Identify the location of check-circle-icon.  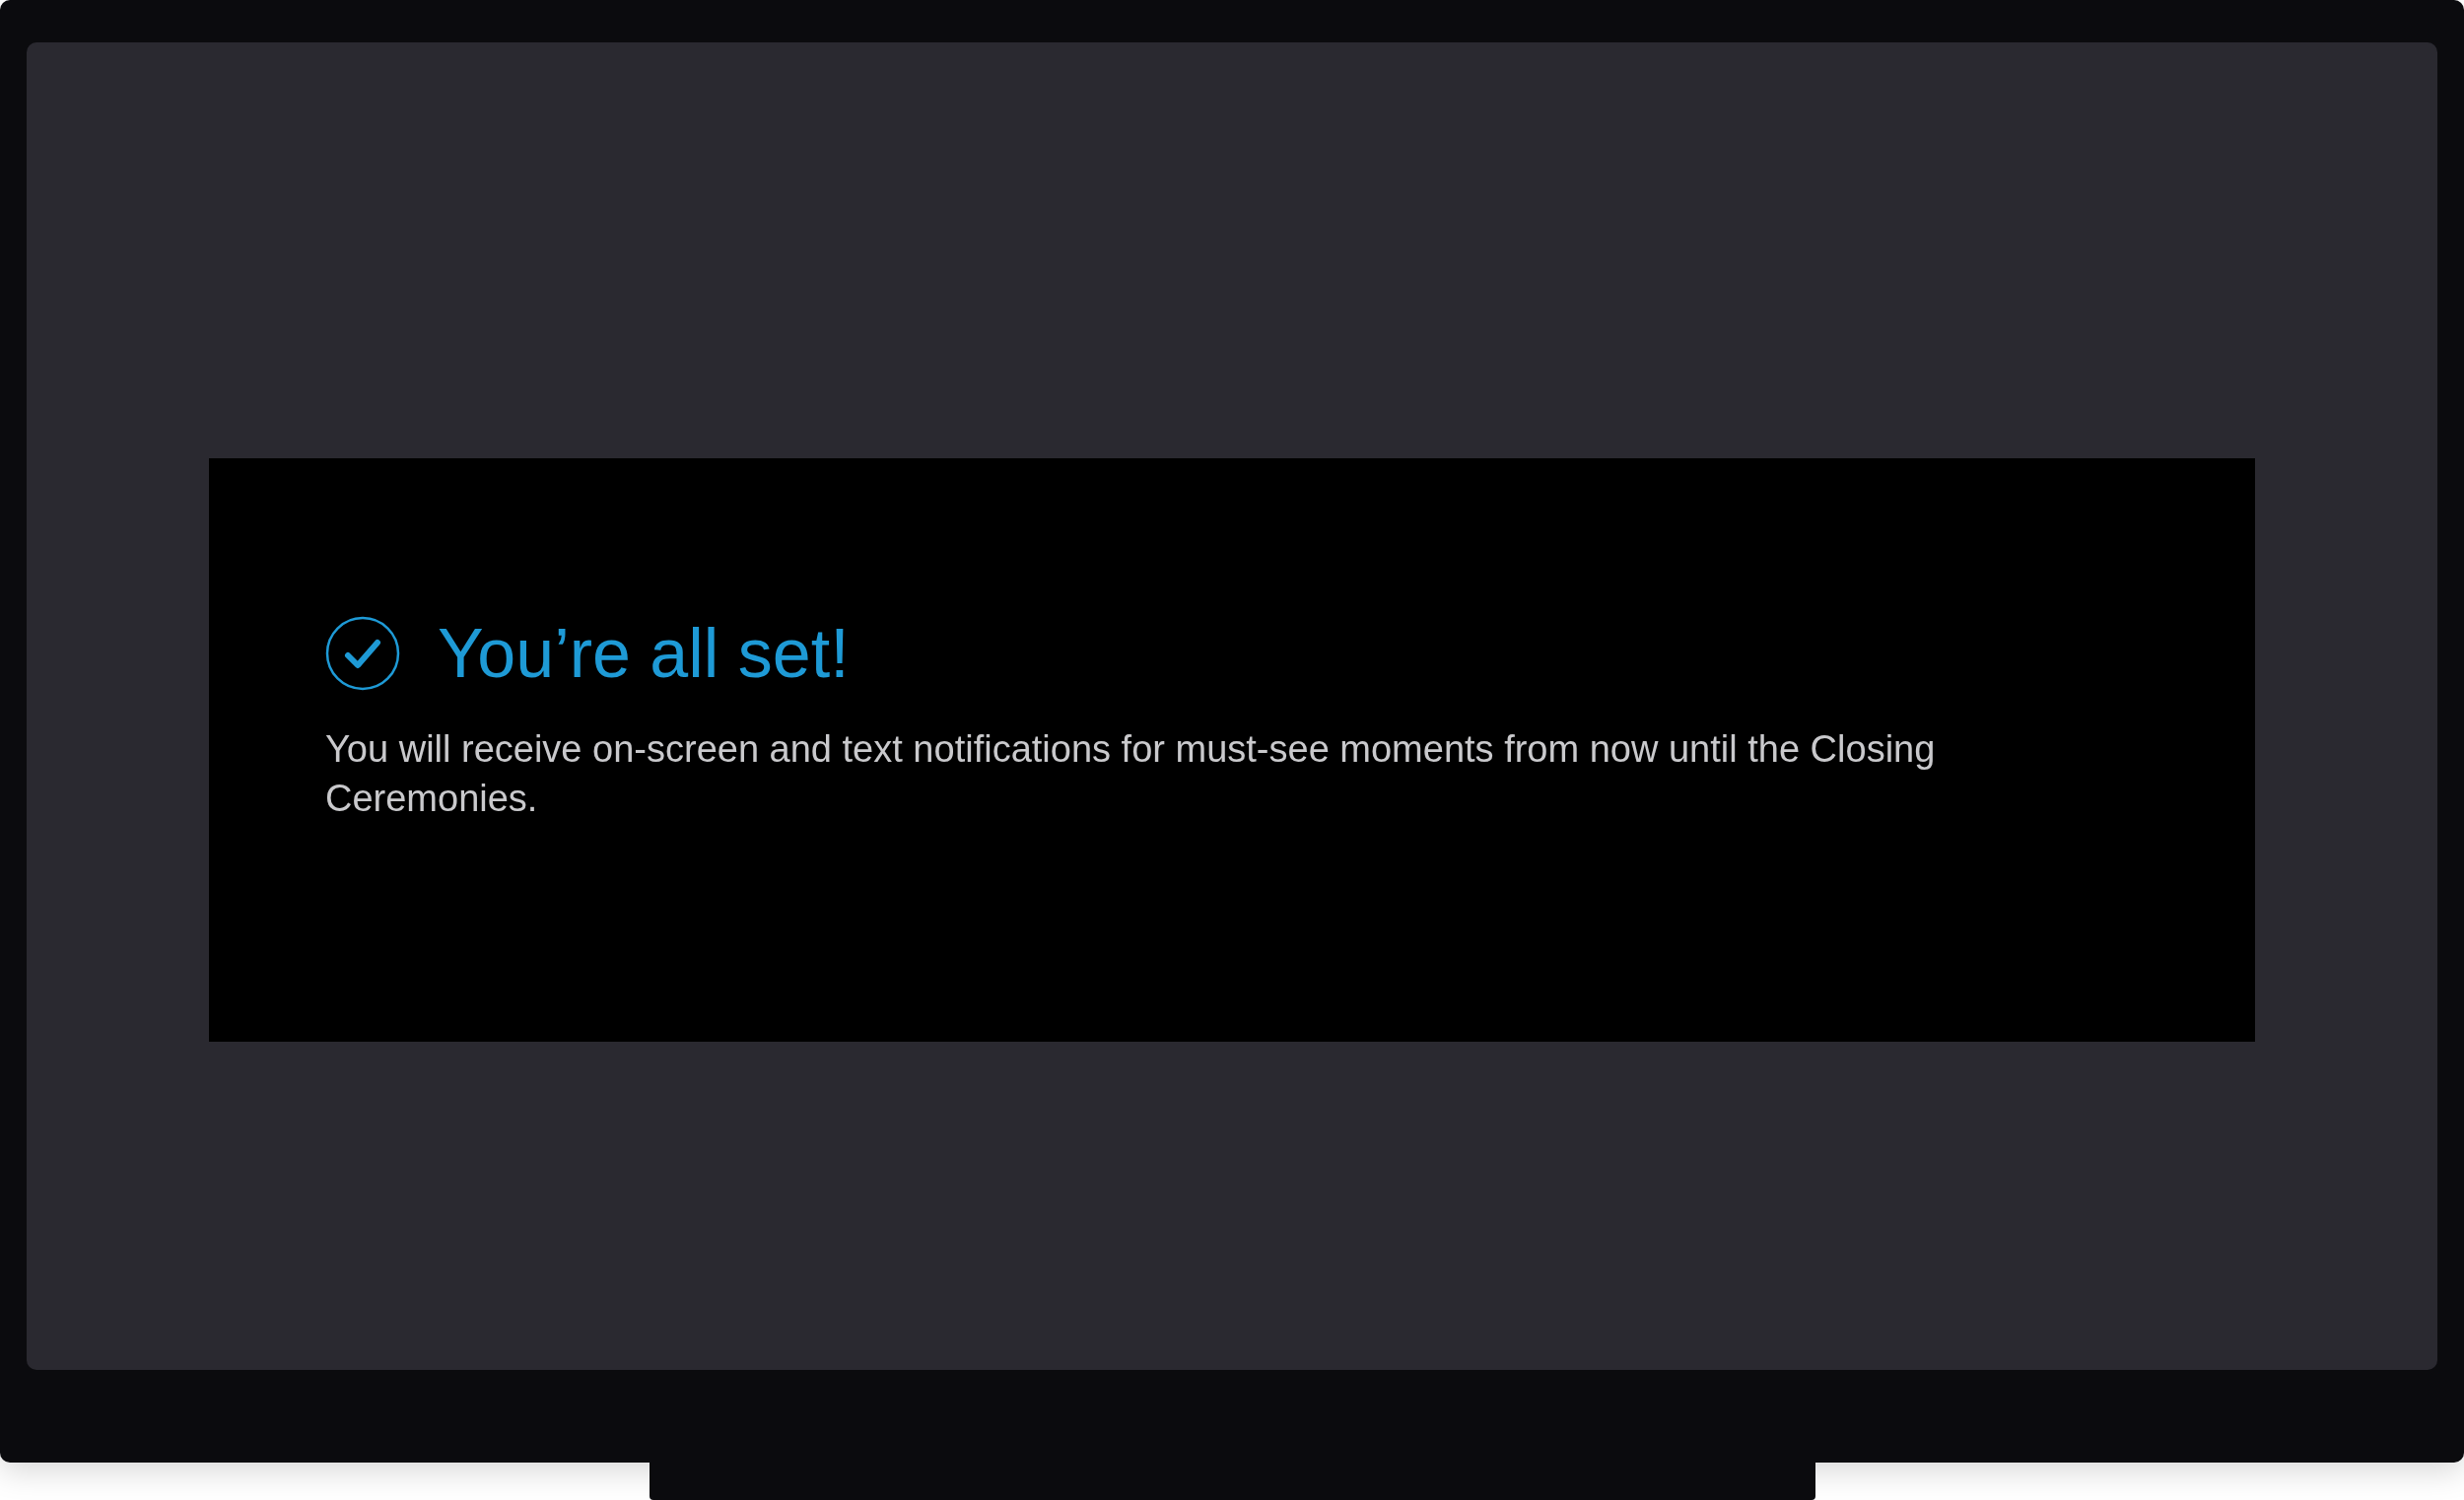
(362, 653).